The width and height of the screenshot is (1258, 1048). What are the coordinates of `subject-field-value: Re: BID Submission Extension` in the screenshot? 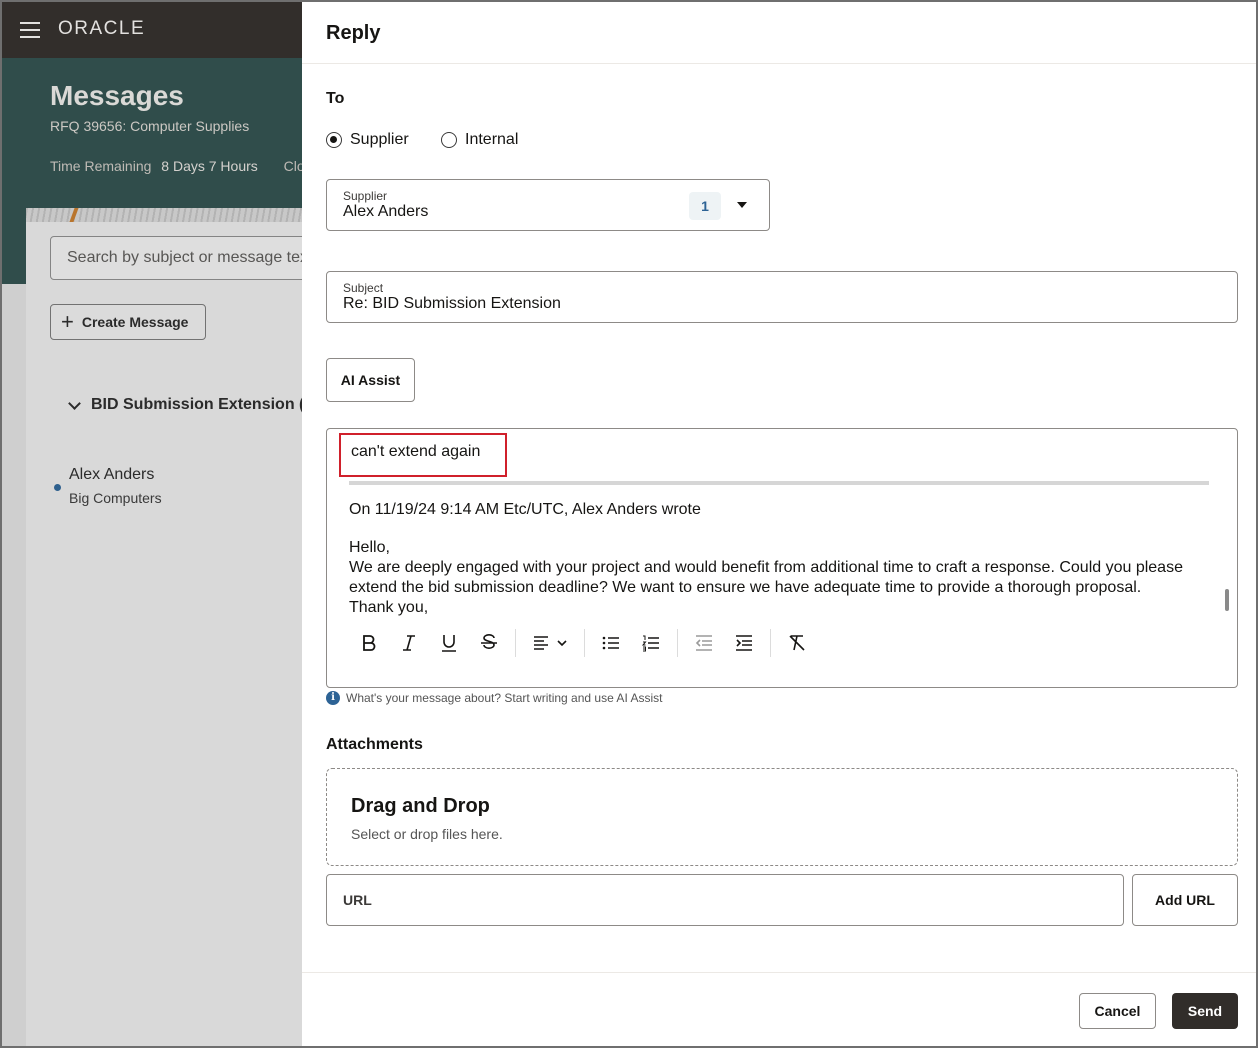 It's located at (452, 303).